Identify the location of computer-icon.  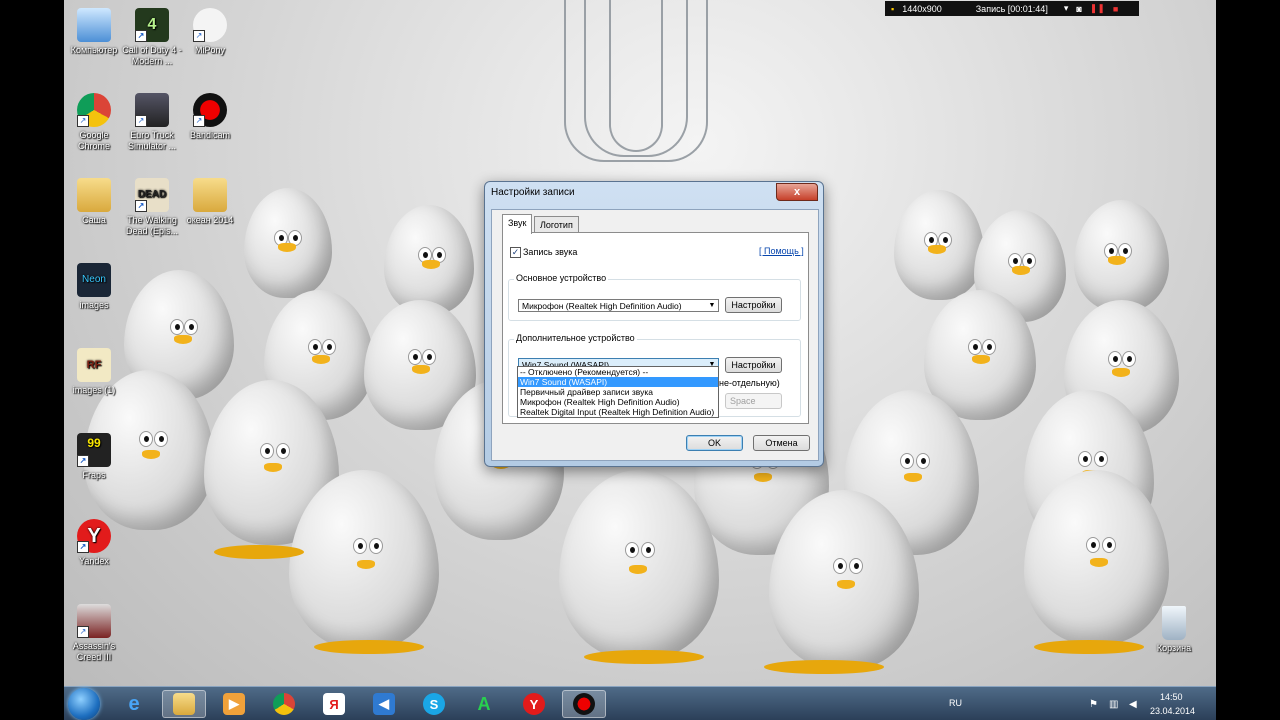
(94, 25).